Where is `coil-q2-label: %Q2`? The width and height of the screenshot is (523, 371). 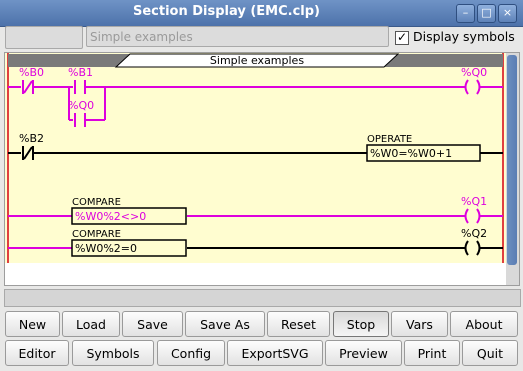
coil-q2-label: %Q2 is located at coordinates (474, 233).